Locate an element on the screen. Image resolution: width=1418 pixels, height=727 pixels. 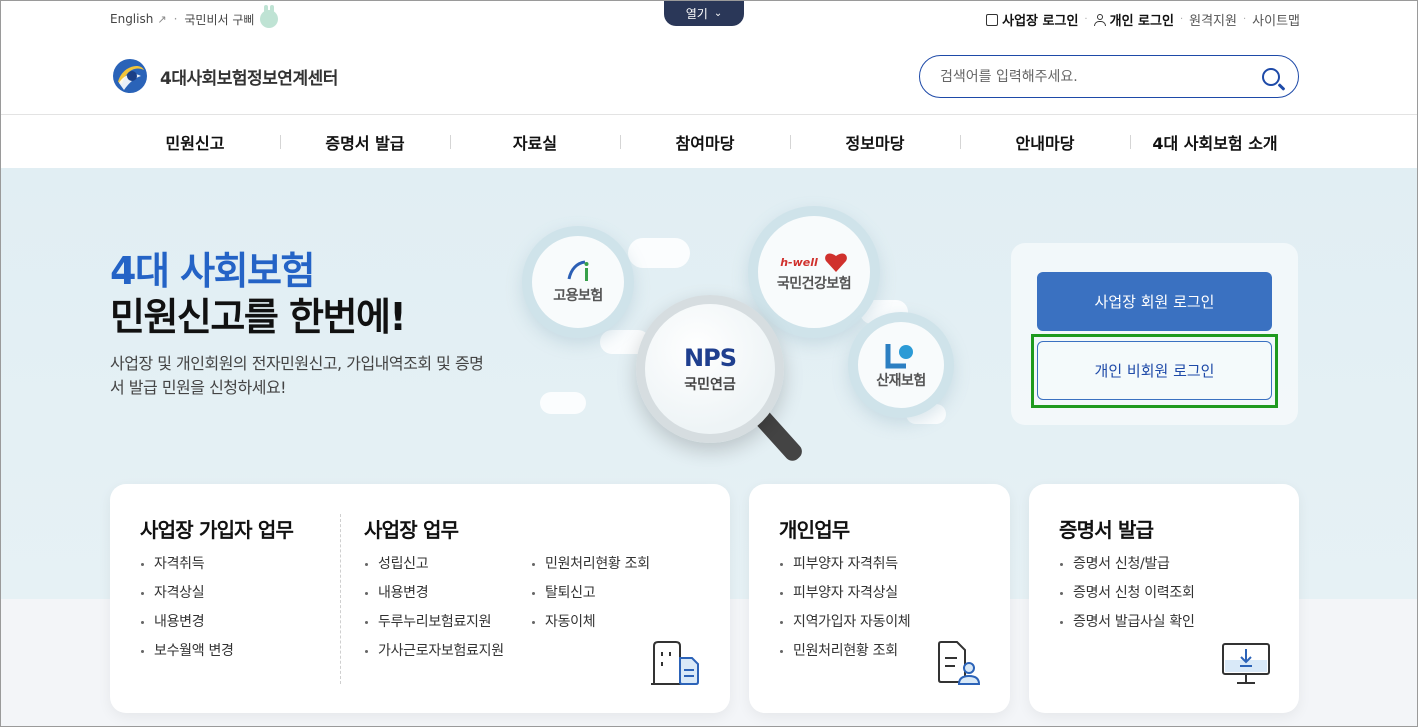
open-tab-button: 열기 ⌄ is located at coordinates (704, 13).